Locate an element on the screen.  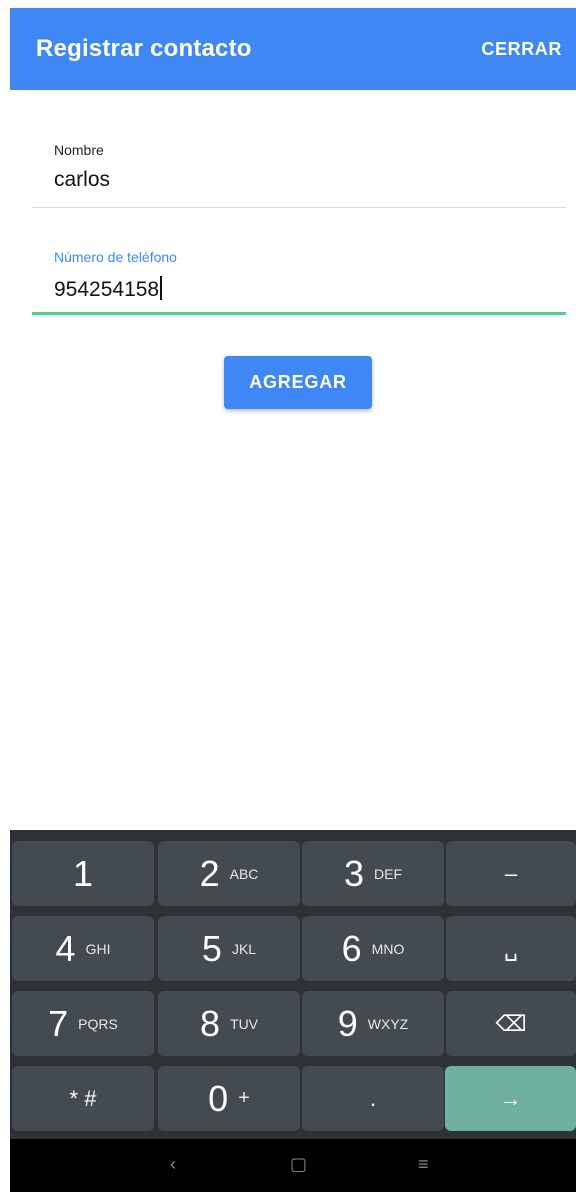
key-8: 8 TUV is located at coordinates (229, 1023).